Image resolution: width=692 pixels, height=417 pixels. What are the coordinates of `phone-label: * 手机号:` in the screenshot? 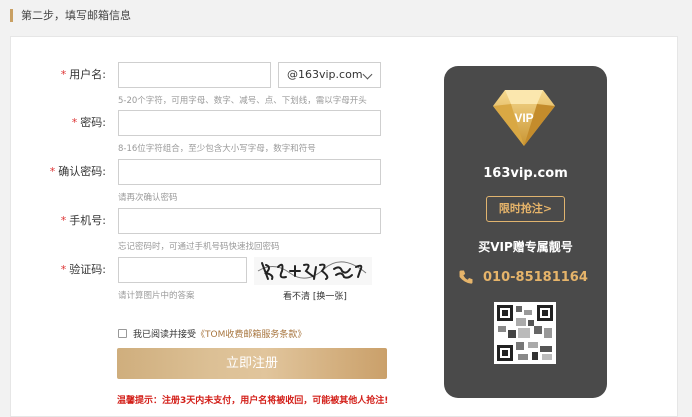 It's located at (83, 220).